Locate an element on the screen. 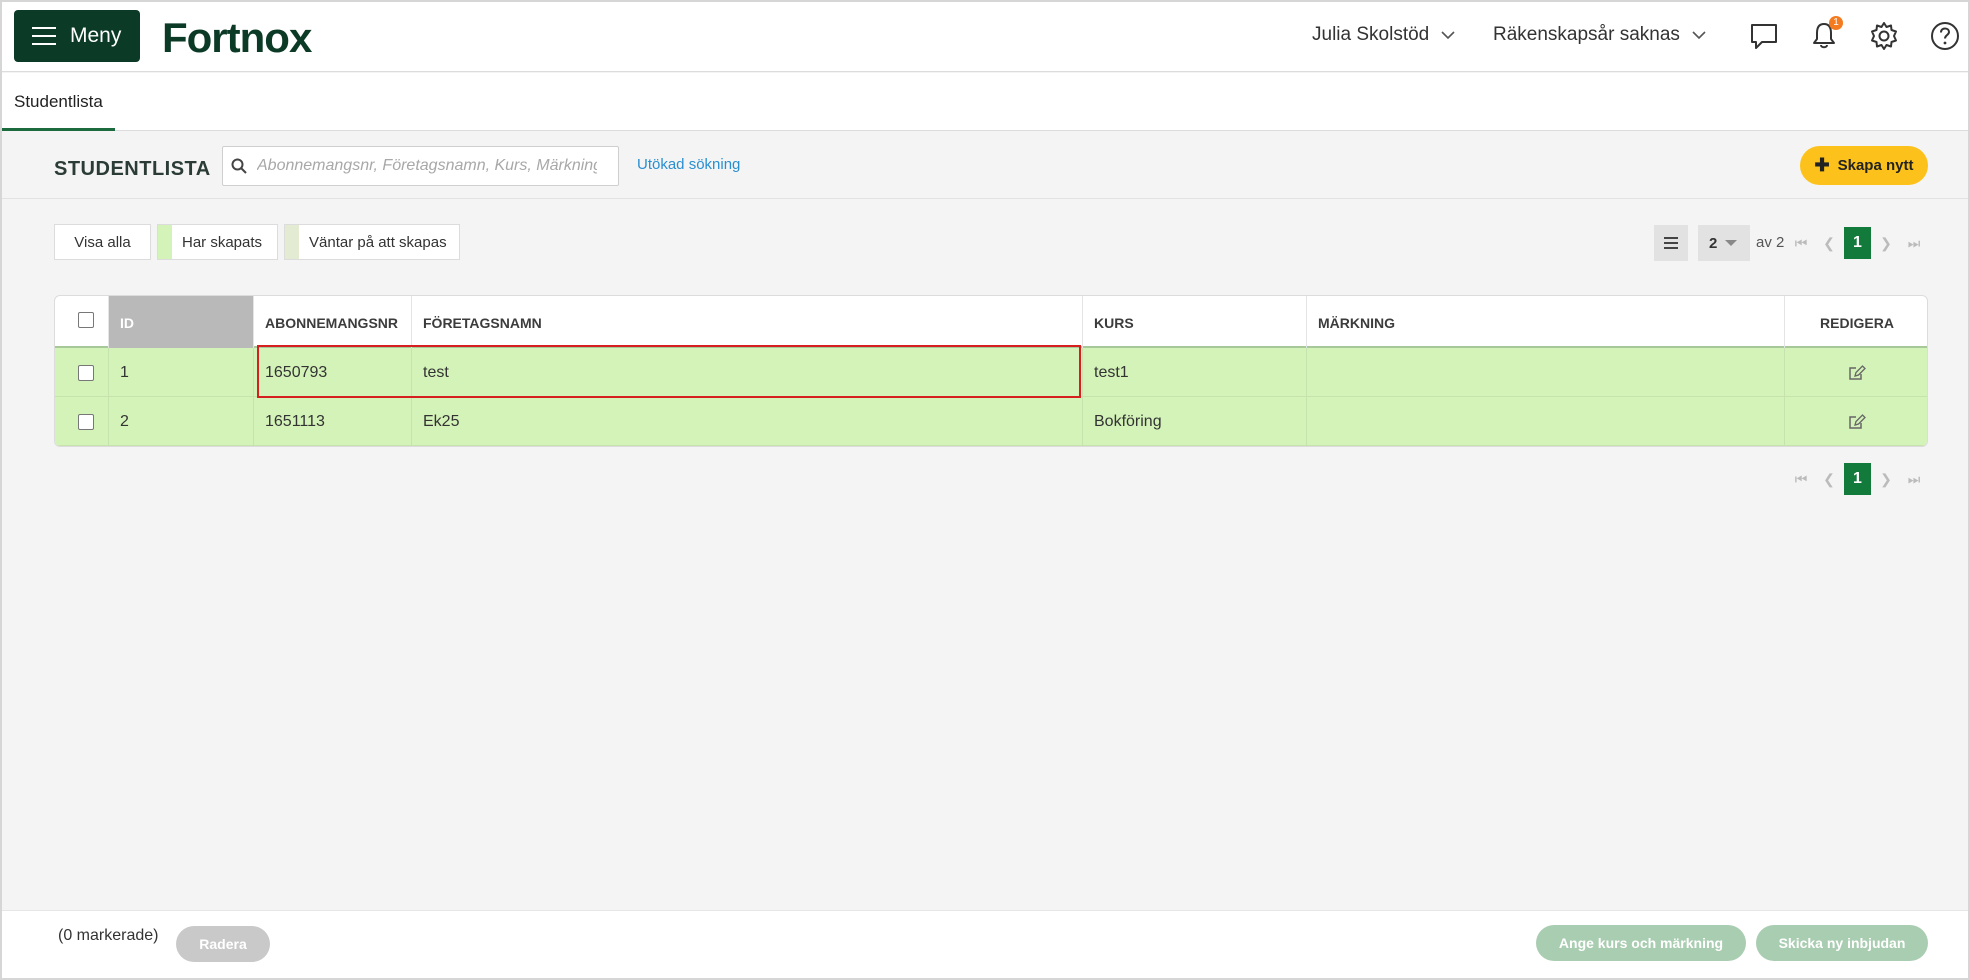  cell-company: Ek25 is located at coordinates (747, 421).